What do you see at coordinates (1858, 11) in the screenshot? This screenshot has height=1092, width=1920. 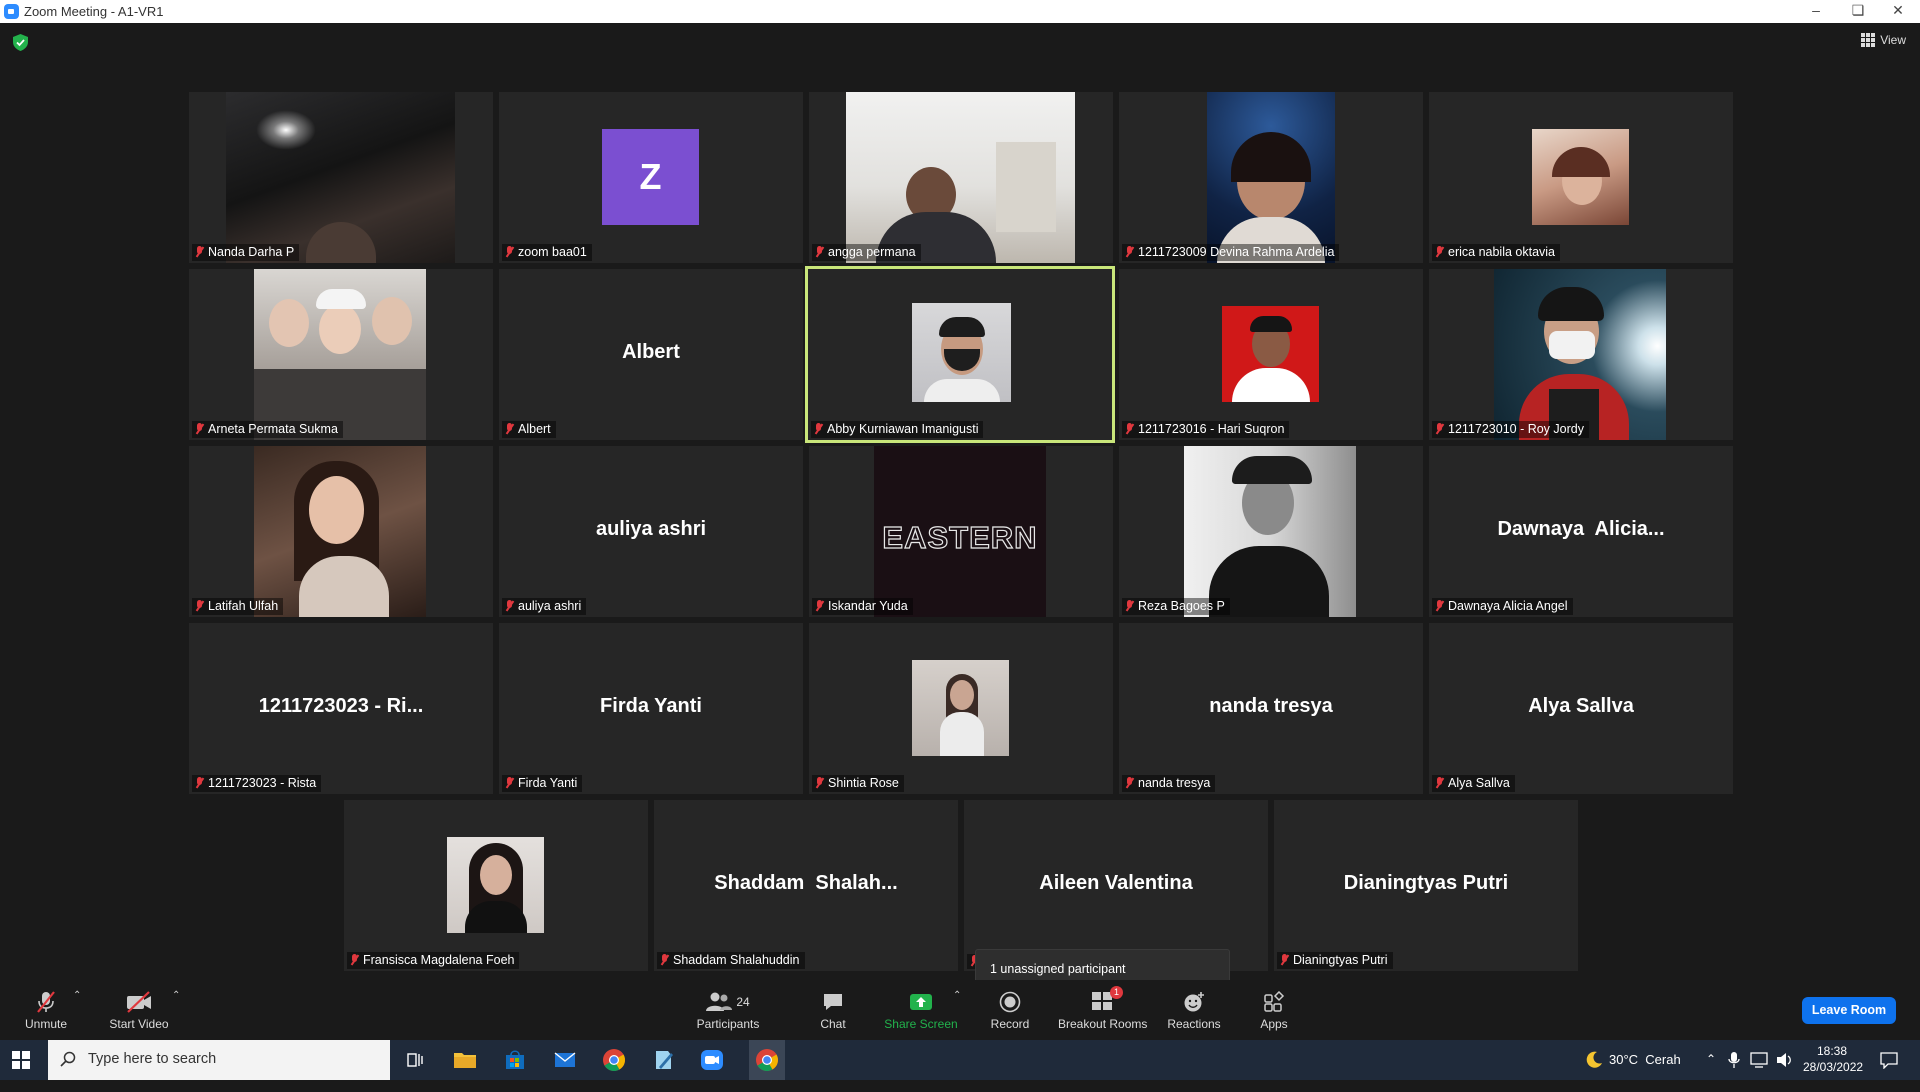 I see `restore-button: ❏` at bounding box center [1858, 11].